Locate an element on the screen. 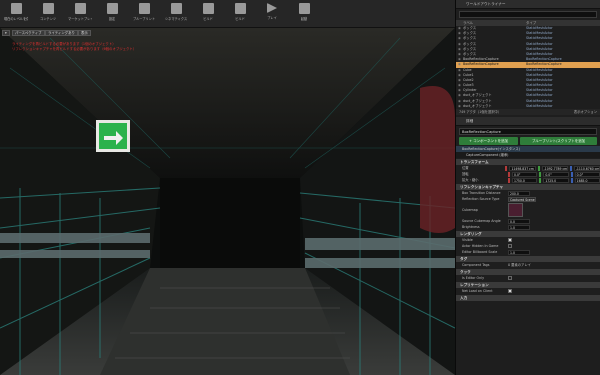 Image resolution: width=600 pixels, height=375 pixels. rotation-y-field: 0.0° is located at coordinates (556, 174).